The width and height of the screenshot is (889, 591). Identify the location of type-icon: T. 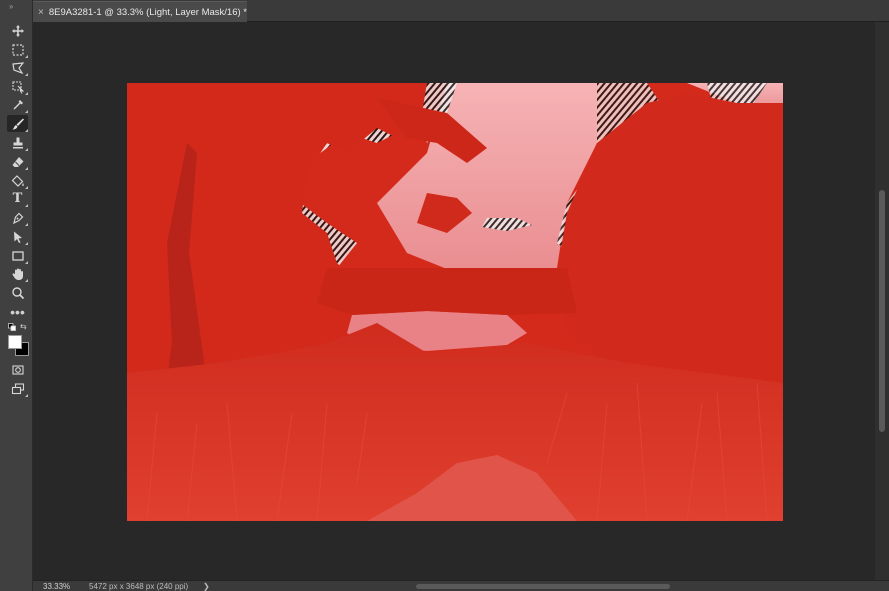
(17, 198).